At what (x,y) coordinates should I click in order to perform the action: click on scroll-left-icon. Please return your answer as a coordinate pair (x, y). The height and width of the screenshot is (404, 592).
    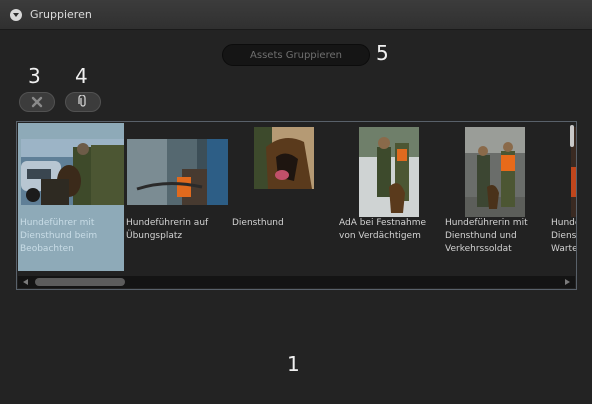
    Looking at the image, I should click on (25, 282).